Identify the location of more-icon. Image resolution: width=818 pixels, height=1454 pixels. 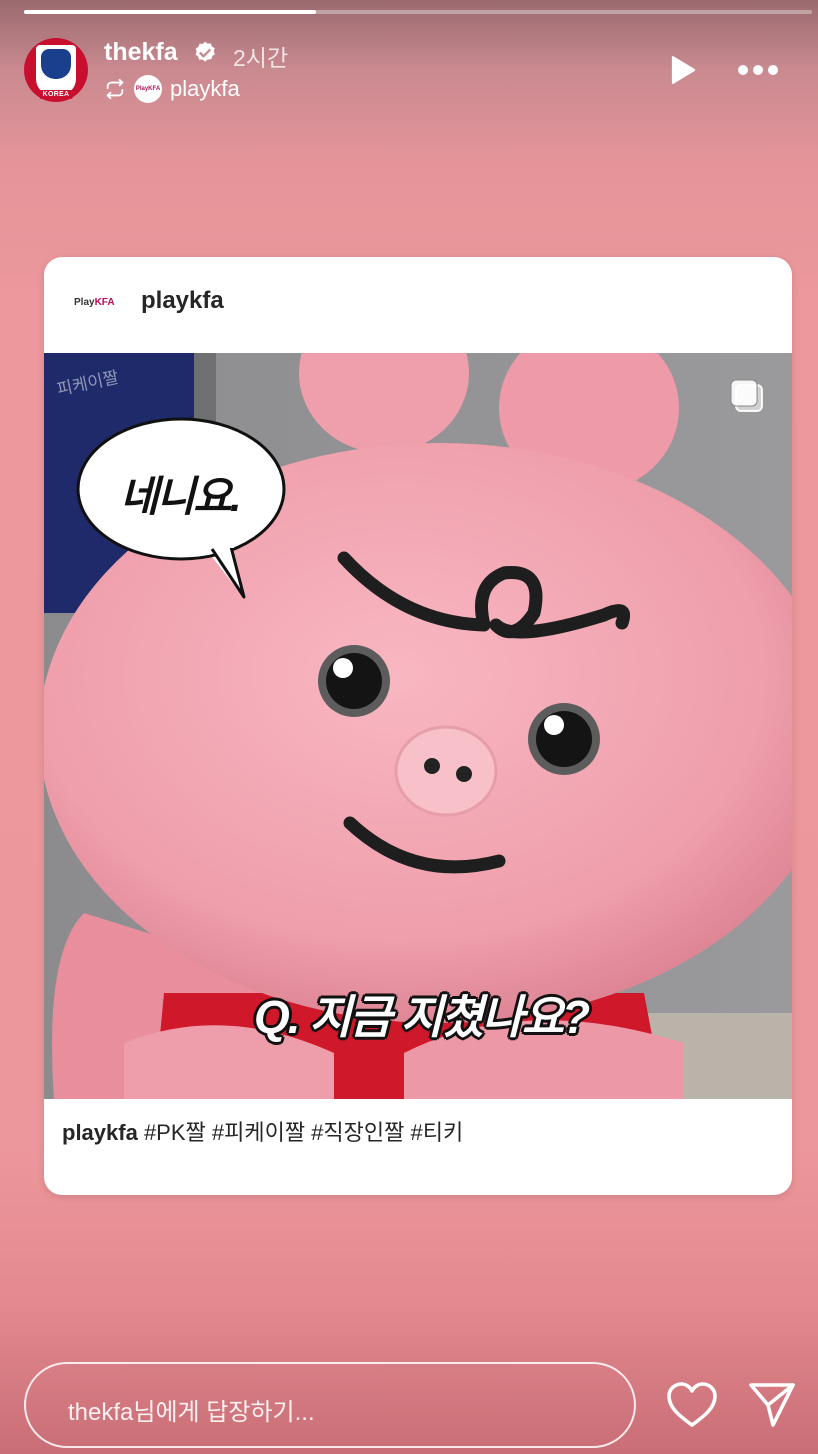
(758, 70).